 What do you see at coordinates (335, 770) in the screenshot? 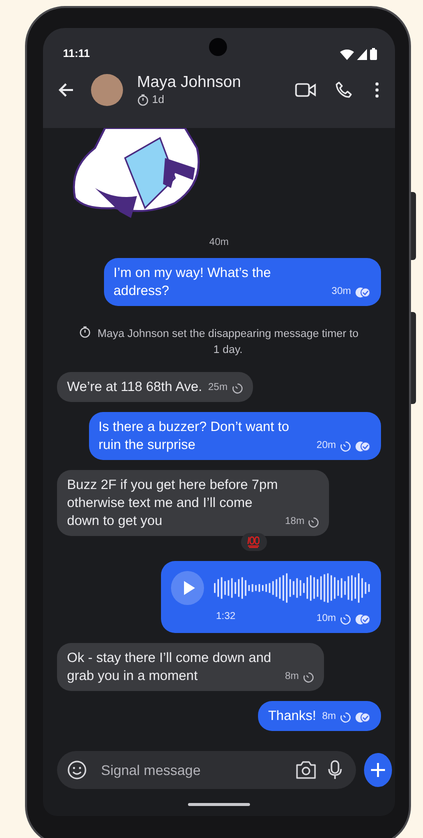
I see `microphone-icon` at bounding box center [335, 770].